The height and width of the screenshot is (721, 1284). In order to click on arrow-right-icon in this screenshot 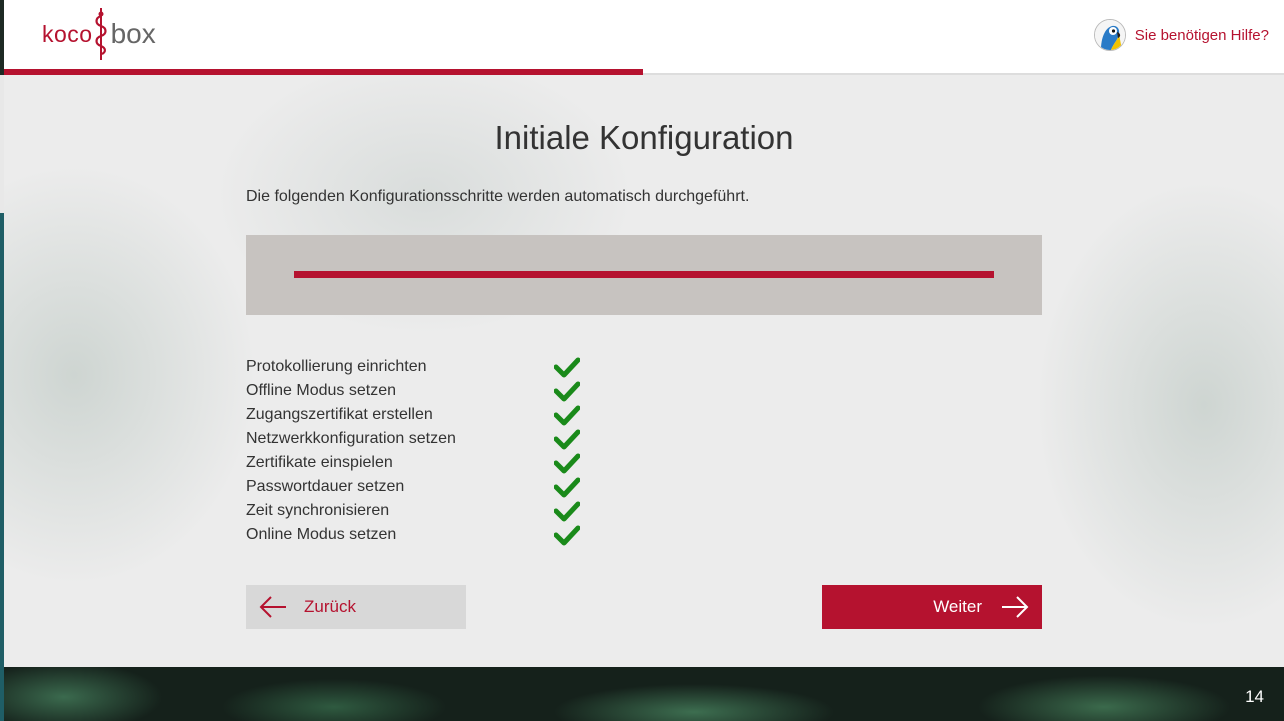, I will do `click(1015, 607)`.